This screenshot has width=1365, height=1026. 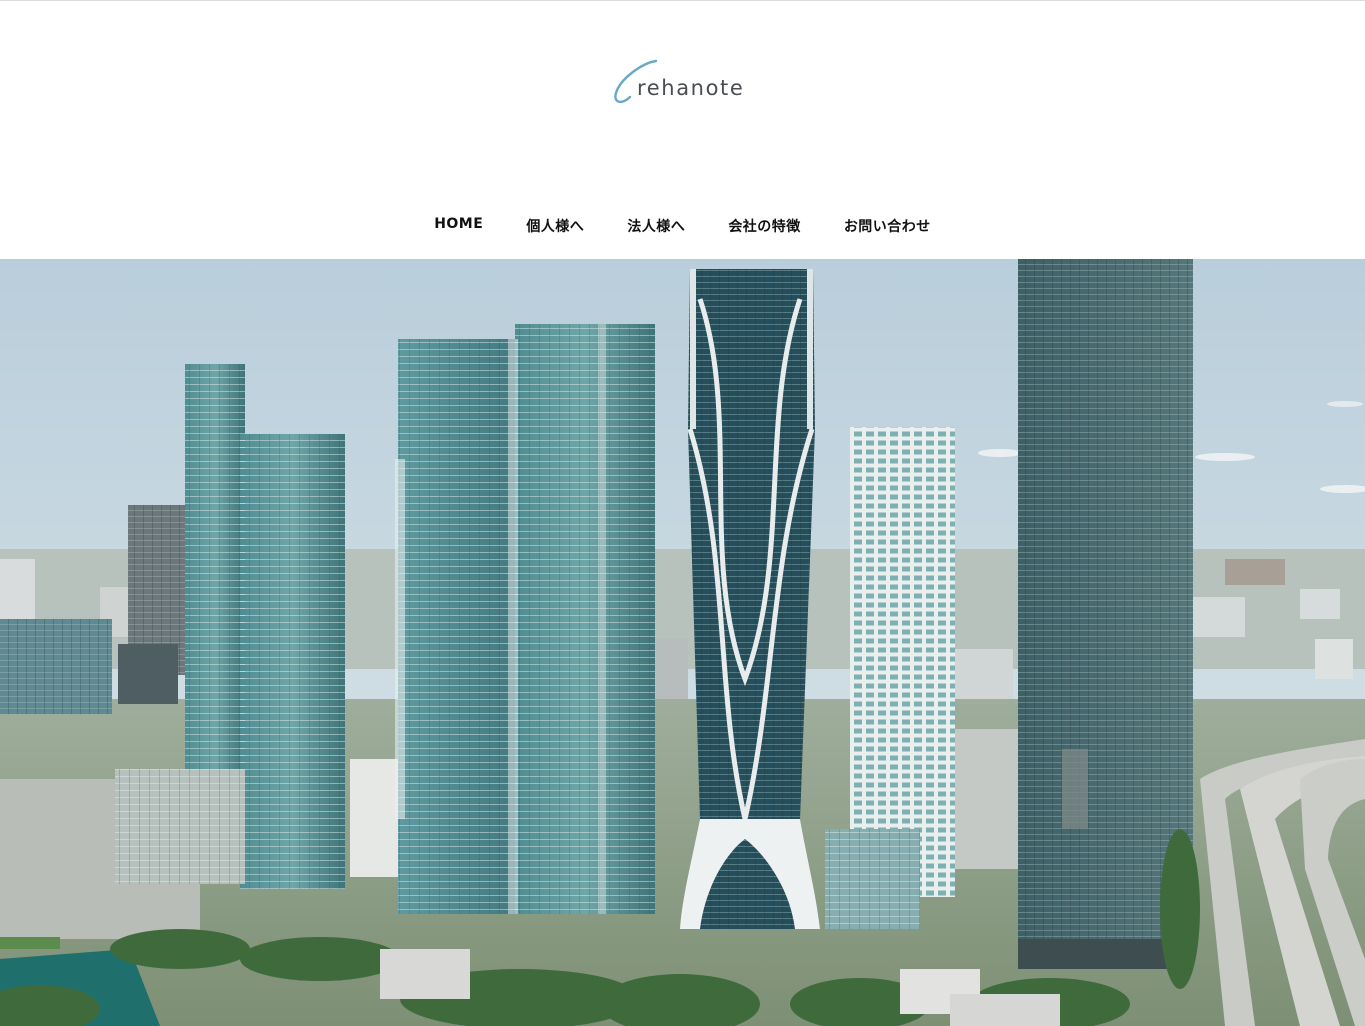 I want to click on nav-item-individual: 個人様へ, so click(x=555, y=226).